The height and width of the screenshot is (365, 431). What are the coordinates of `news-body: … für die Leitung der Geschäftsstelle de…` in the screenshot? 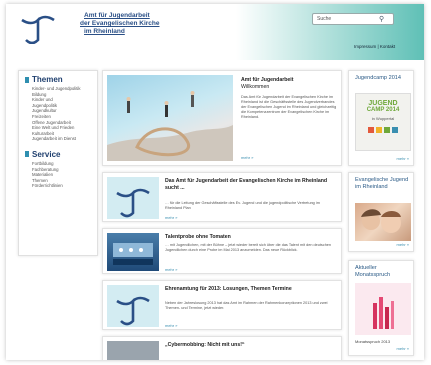 It's located at (242, 205).